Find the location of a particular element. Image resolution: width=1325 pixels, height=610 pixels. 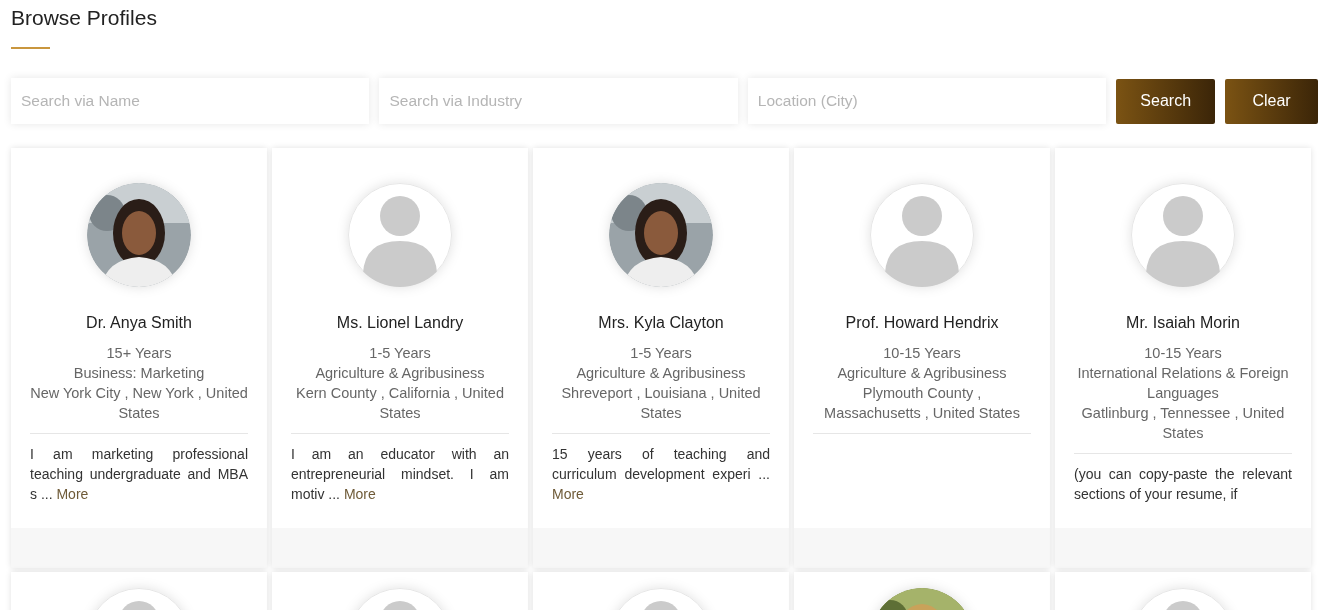

experience-text: 15+ Years is located at coordinates (139, 353).